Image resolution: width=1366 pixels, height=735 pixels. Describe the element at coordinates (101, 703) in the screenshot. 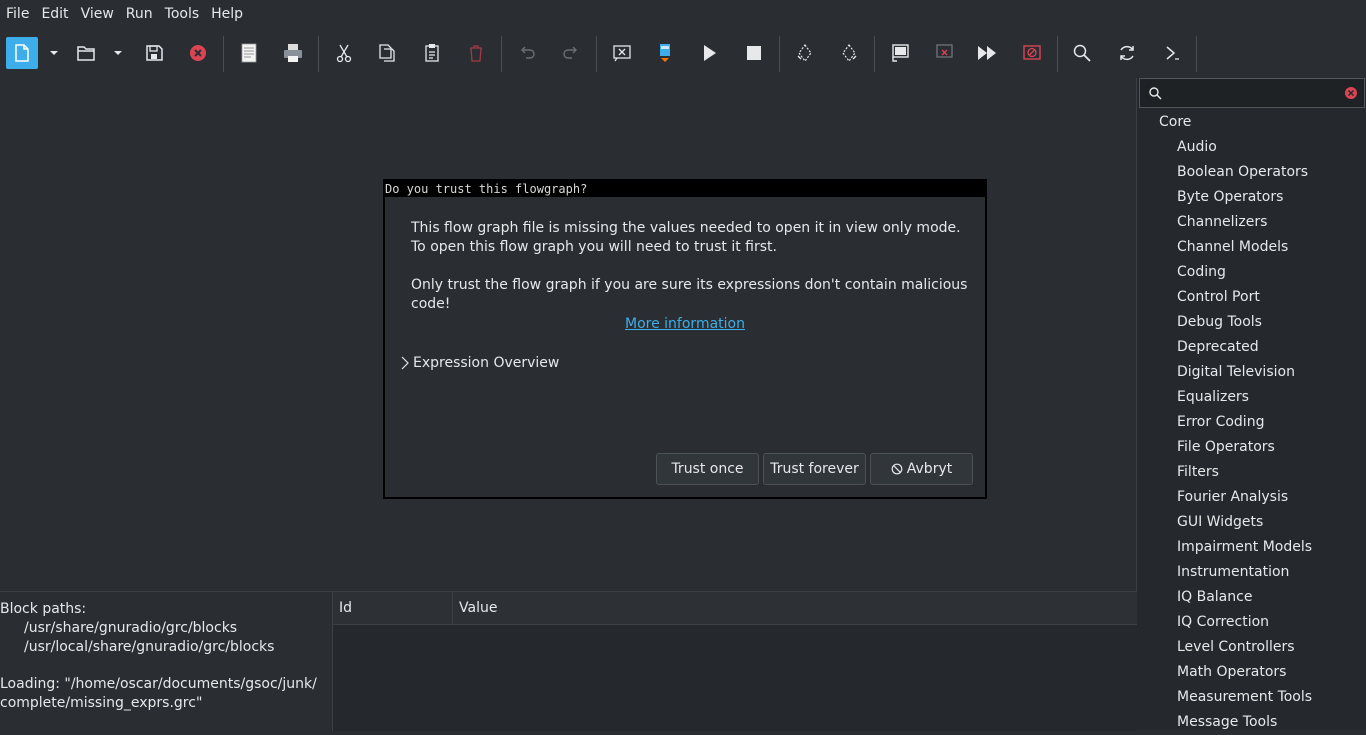

I see `loading-message: complete/missing_exprs.grc"` at that location.